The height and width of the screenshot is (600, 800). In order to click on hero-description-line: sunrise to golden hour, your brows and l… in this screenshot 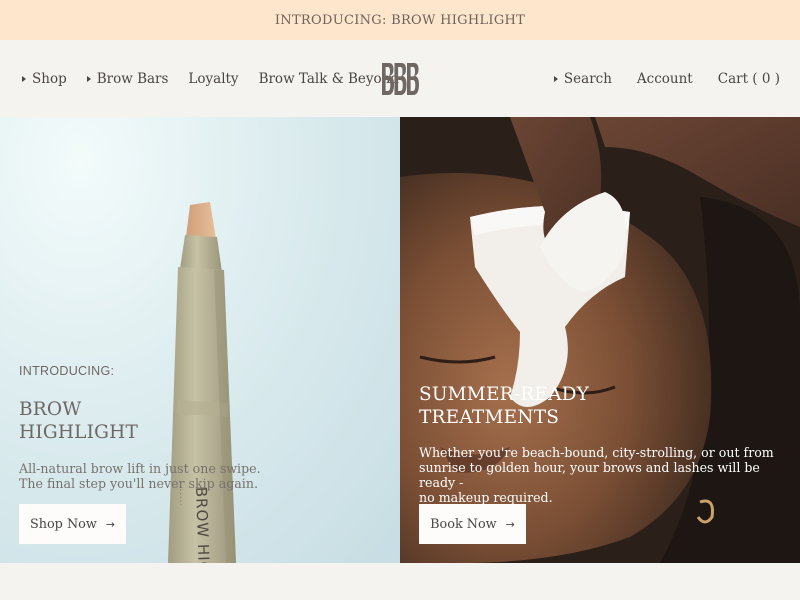, I will do `click(589, 475)`.